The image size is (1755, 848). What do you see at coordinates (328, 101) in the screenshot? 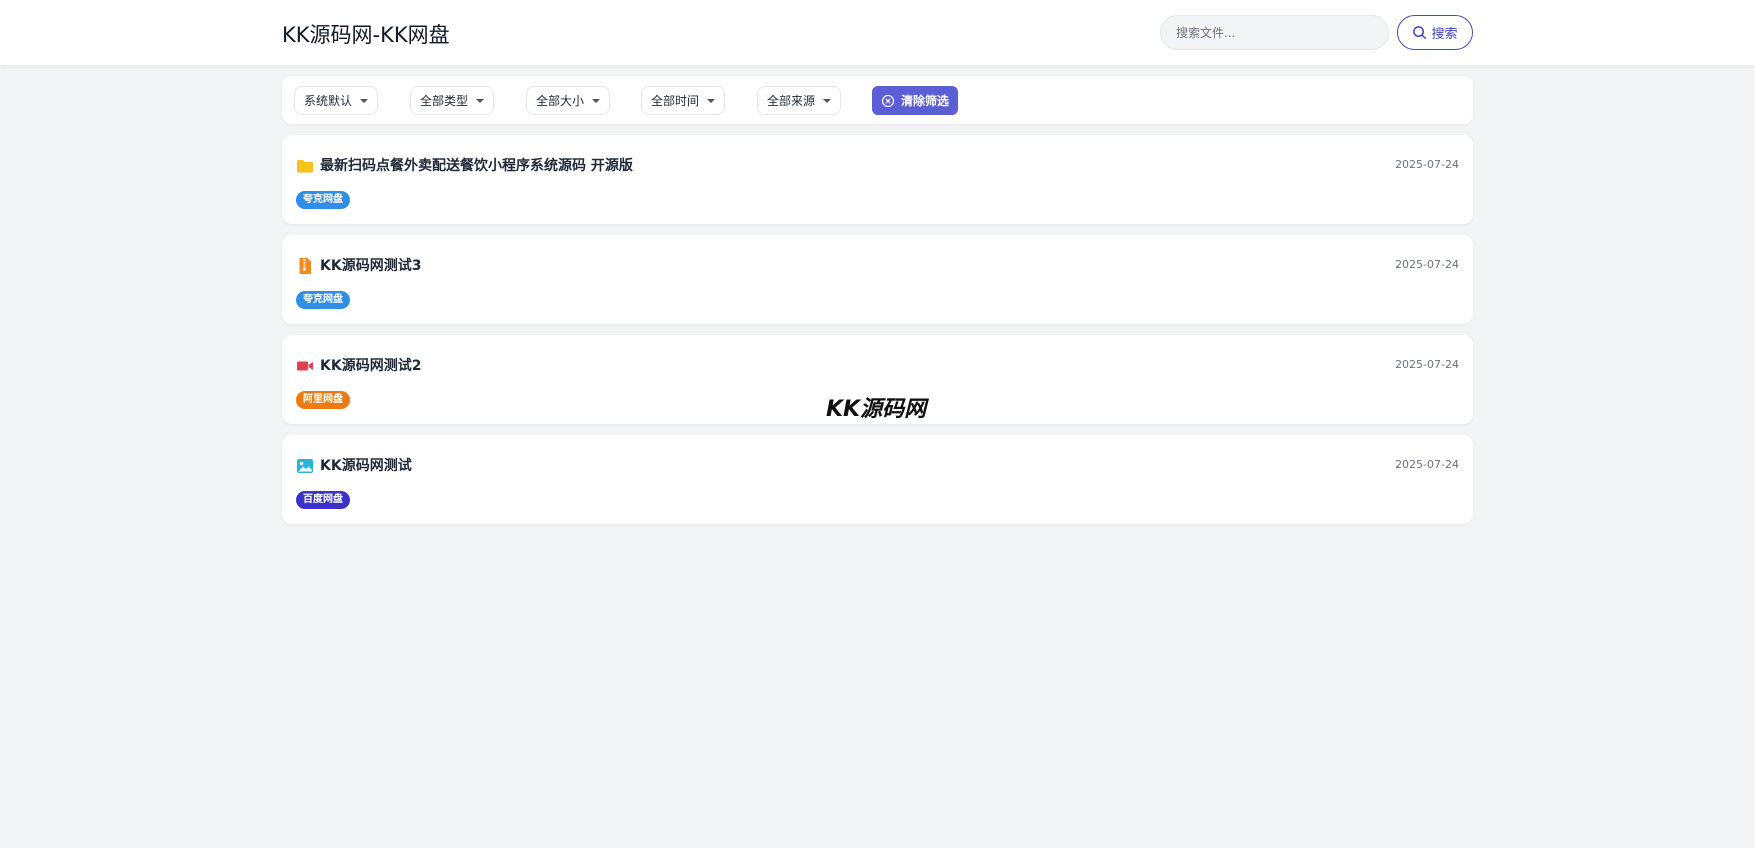
I see `sort-filter-label: 系统默认` at bounding box center [328, 101].